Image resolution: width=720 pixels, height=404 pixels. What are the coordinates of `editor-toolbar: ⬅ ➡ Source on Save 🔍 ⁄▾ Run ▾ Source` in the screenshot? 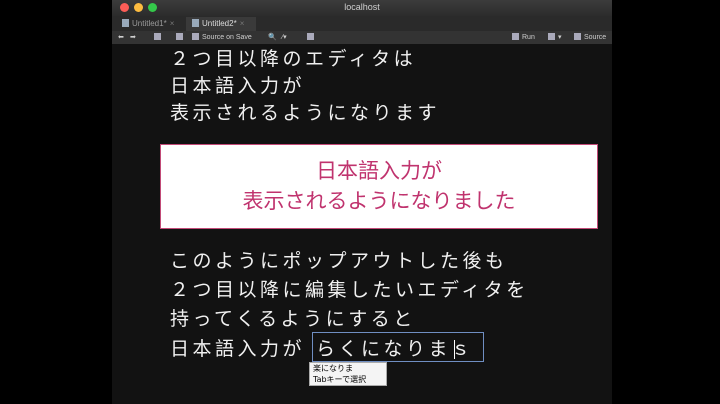 It's located at (362, 37).